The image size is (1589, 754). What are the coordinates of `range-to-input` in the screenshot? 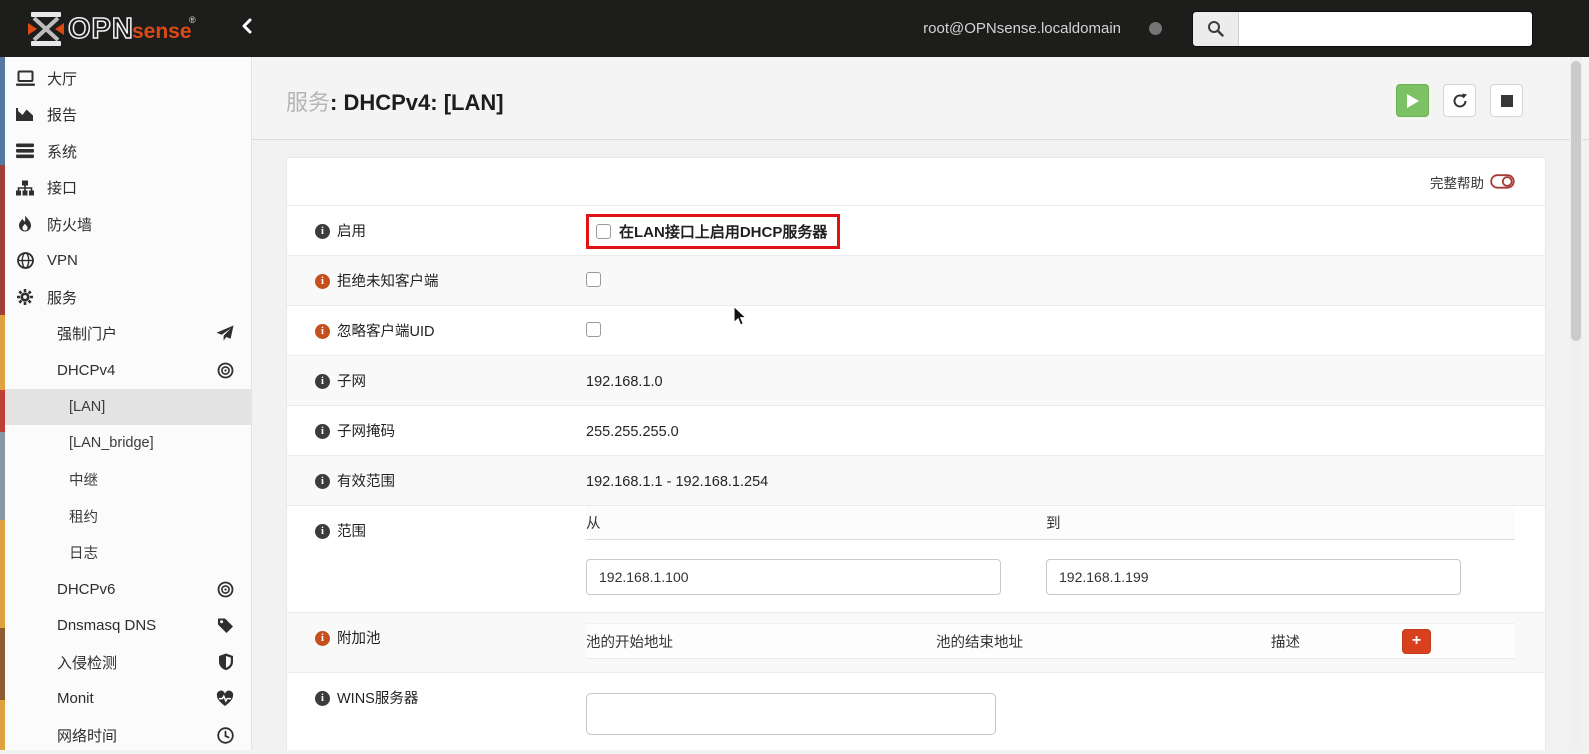 It's located at (1253, 577).